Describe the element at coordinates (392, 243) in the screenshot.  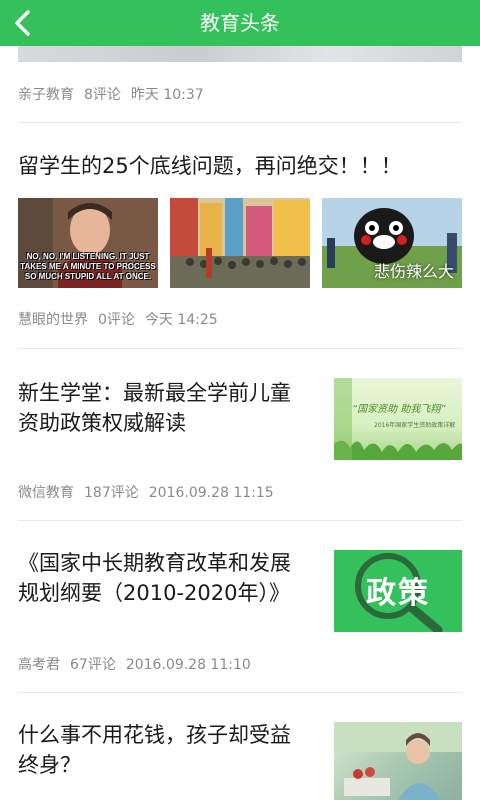
I see `article-image: 悲伤辣么大` at that location.